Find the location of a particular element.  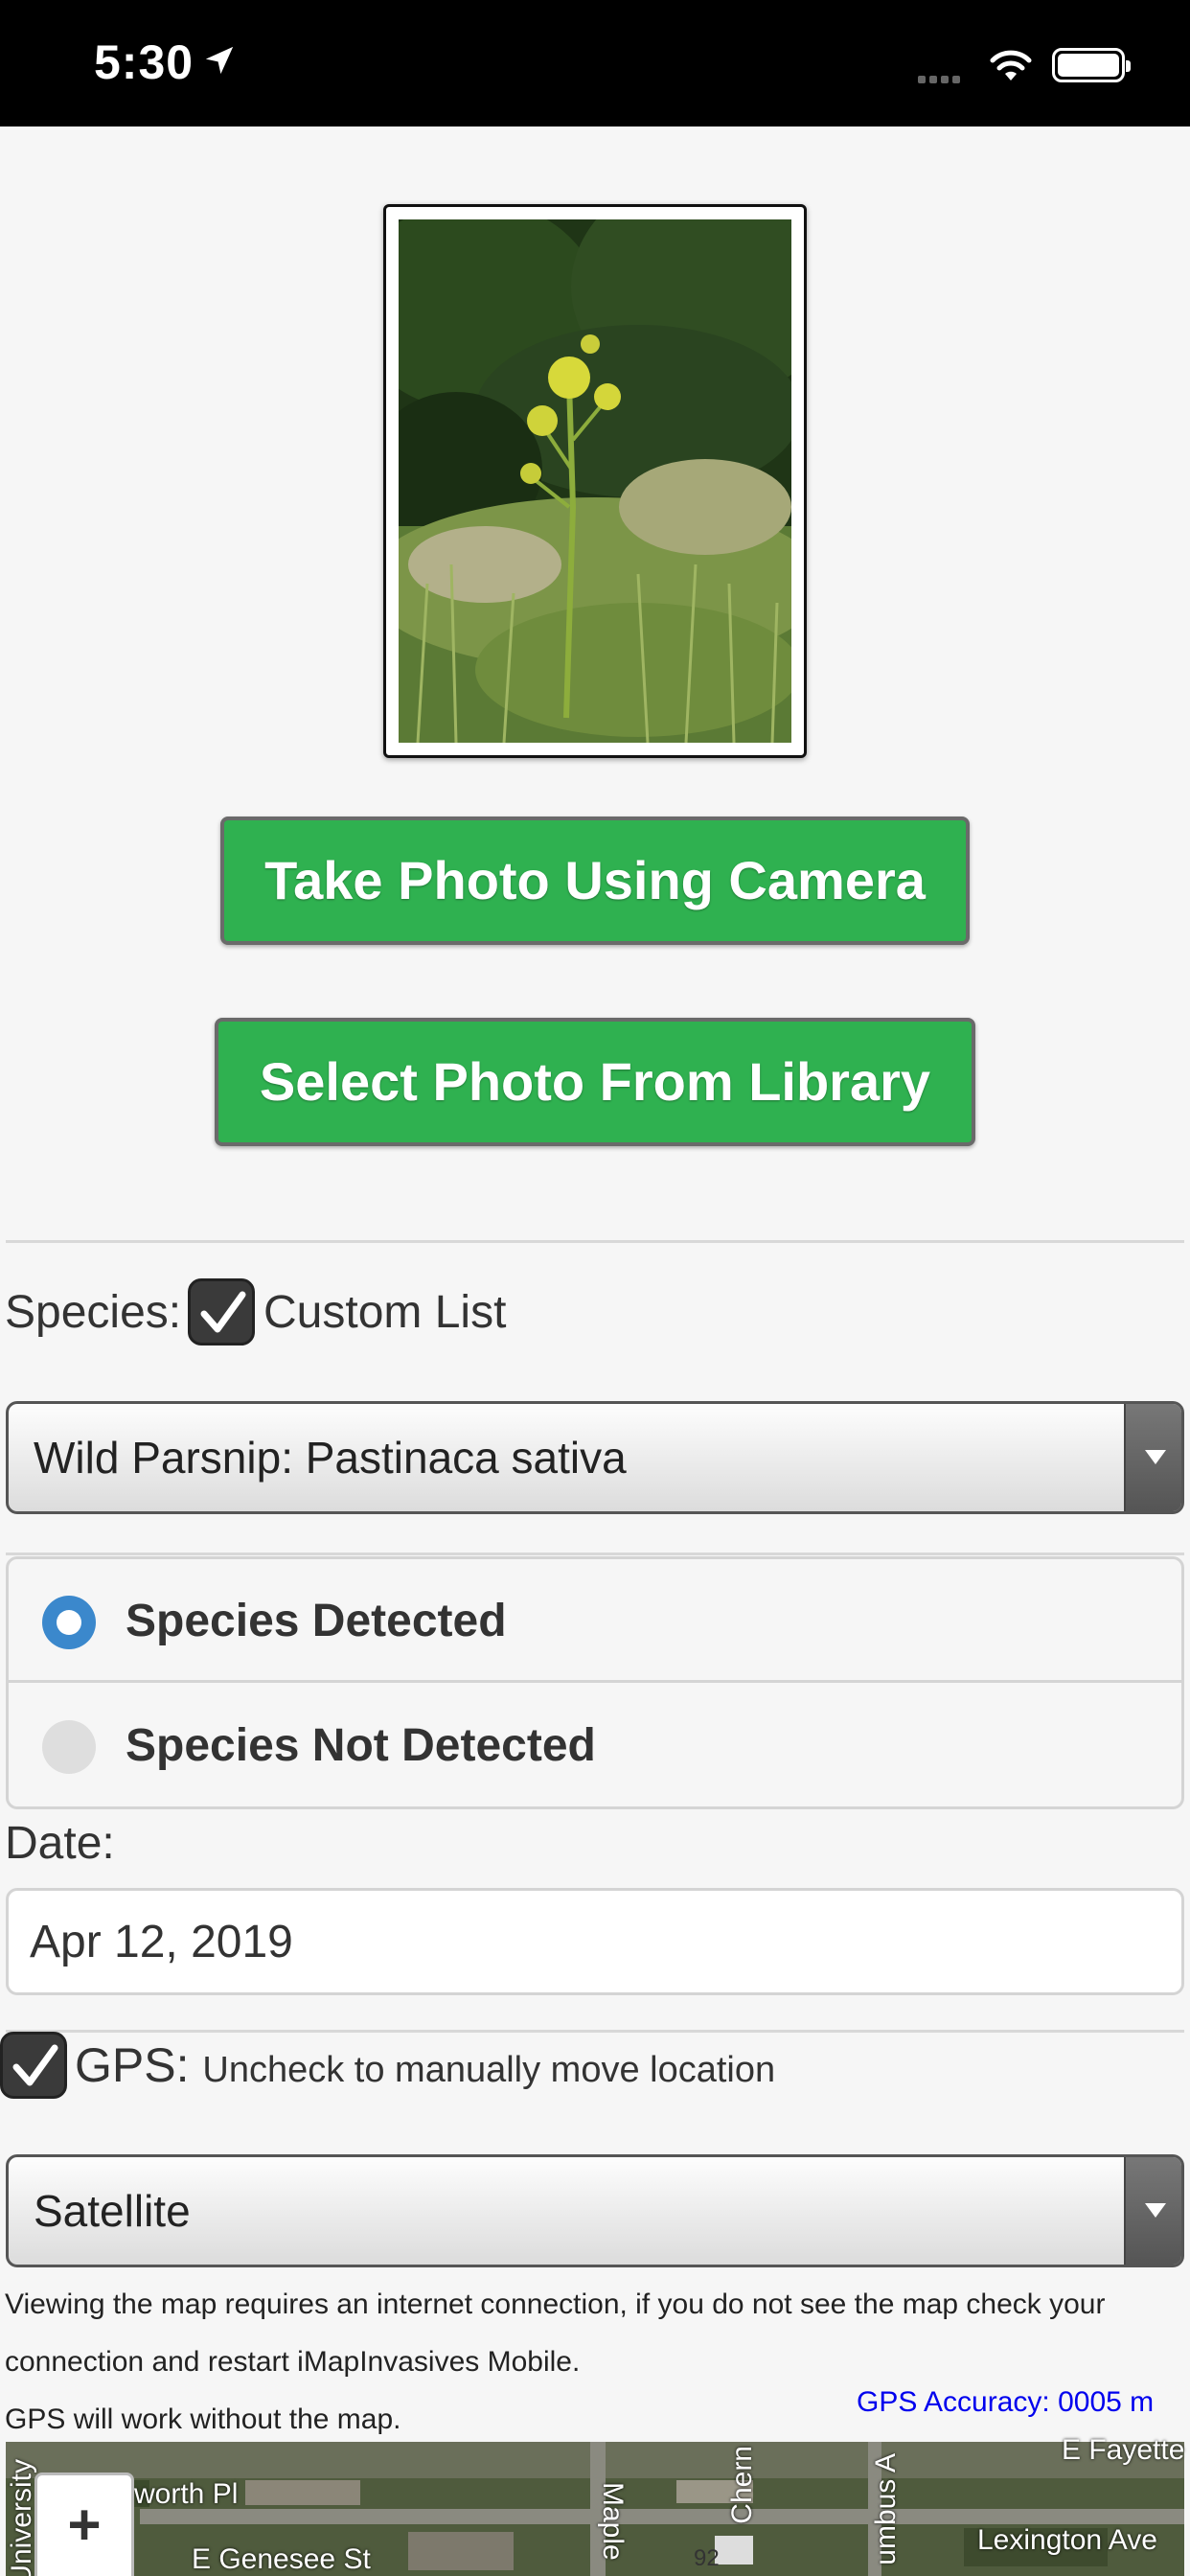

radio-species-not-detected: Species Not Detected is located at coordinates (595, 1745).